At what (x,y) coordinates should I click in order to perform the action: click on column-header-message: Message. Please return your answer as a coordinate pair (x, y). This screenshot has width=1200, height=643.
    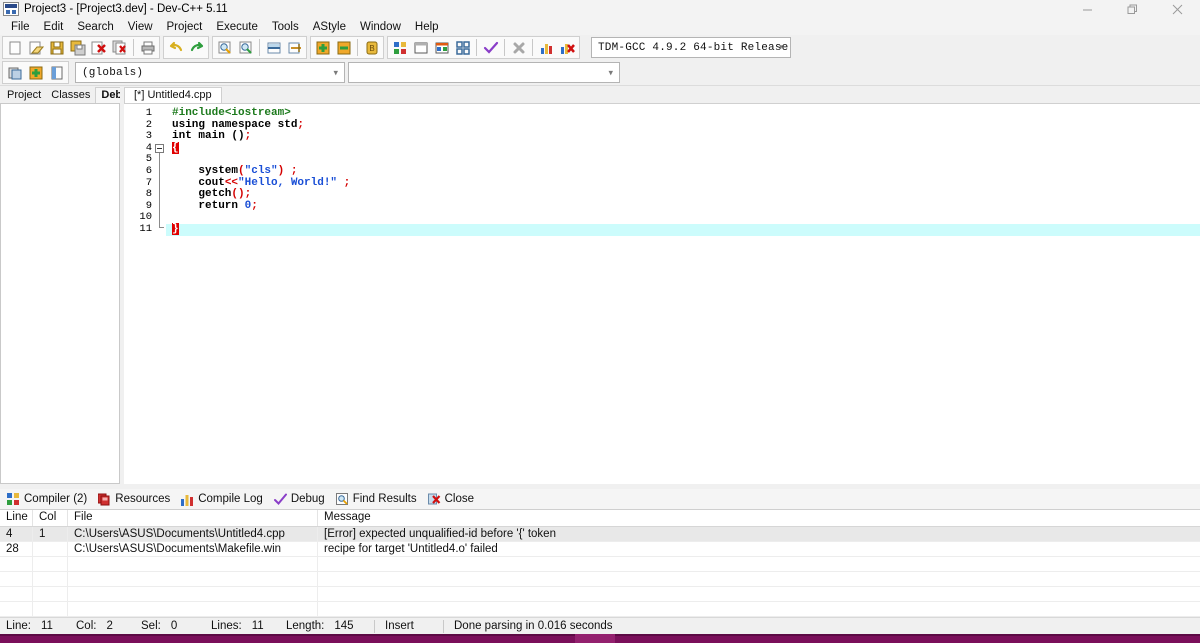
    Looking at the image, I should click on (759, 518).